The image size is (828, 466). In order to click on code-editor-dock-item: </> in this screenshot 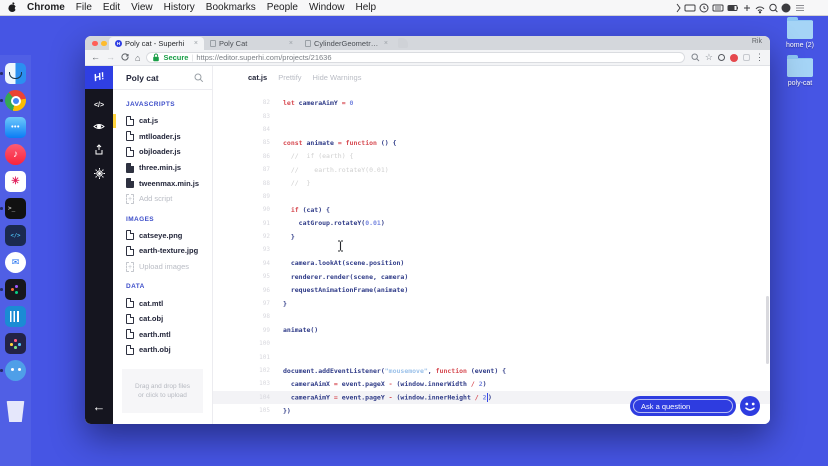, I will do `click(15, 235)`.